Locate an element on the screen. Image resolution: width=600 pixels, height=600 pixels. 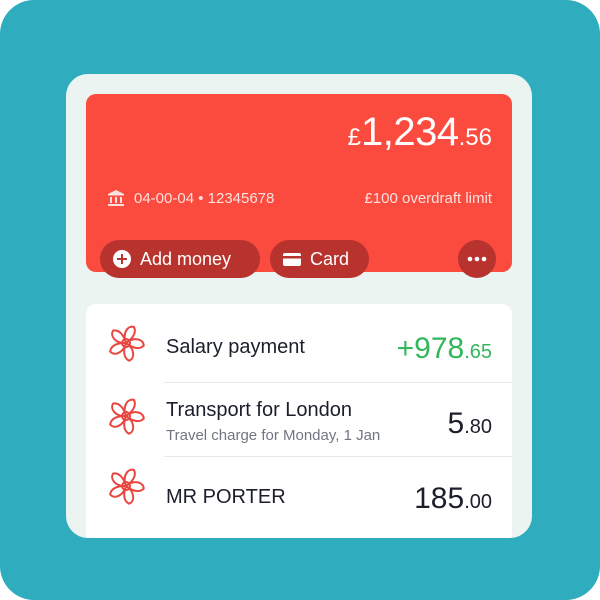
transaction-amount: +978.65 is located at coordinates (444, 349).